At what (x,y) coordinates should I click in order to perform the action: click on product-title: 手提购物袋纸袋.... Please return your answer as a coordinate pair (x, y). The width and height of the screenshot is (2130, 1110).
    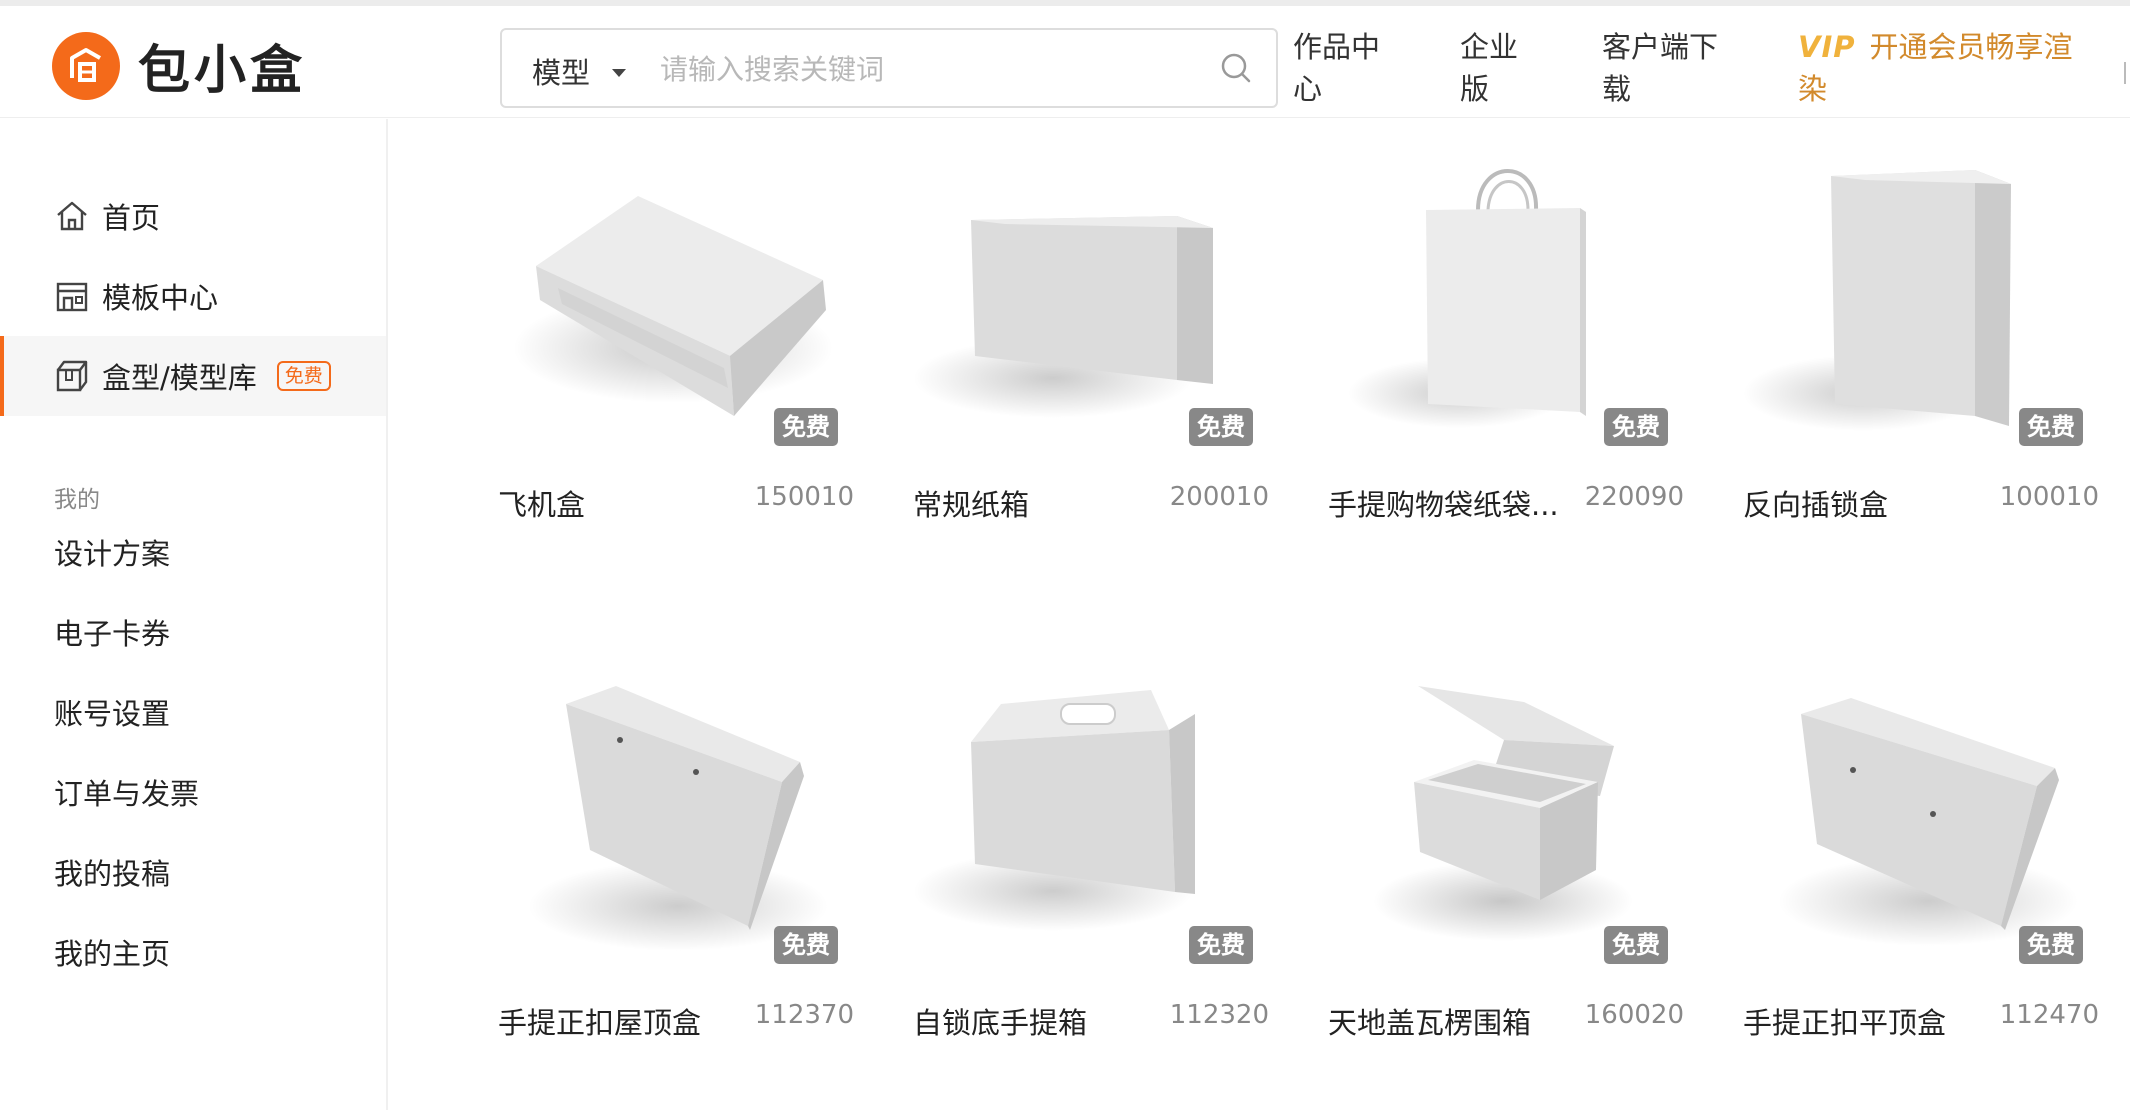
    Looking at the image, I should click on (1443, 503).